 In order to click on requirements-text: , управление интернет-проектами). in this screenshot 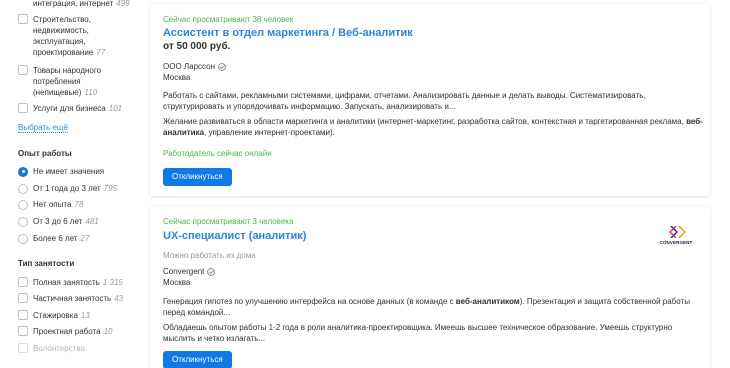, I will do `click(269, 132)`.